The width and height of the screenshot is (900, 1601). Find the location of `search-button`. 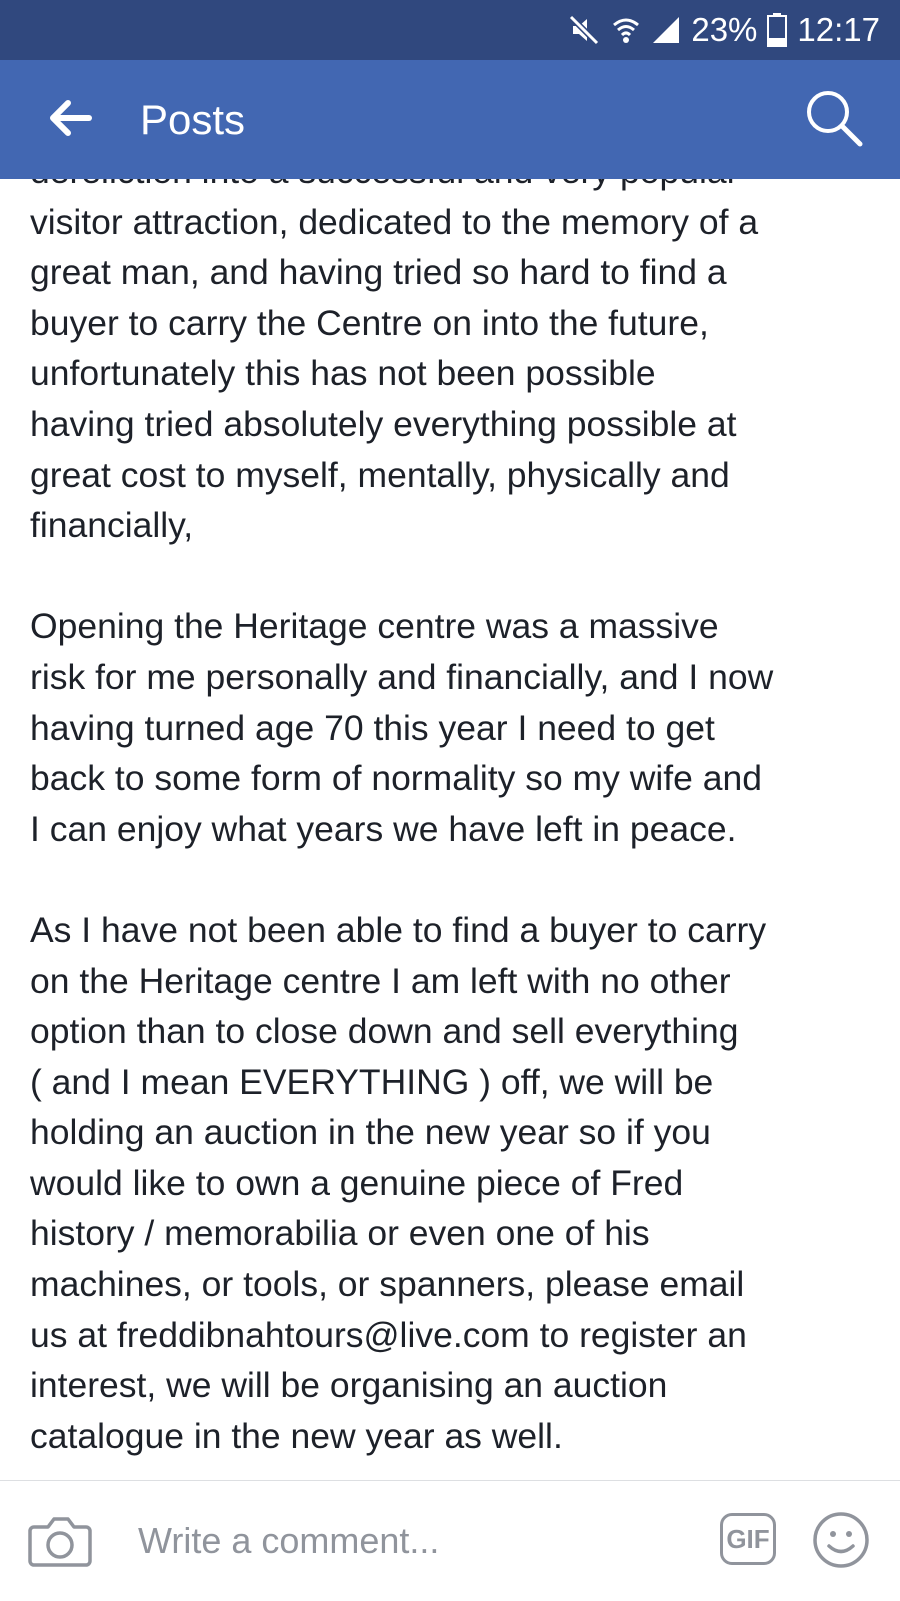

search-button is located at coordinates (834, 120).